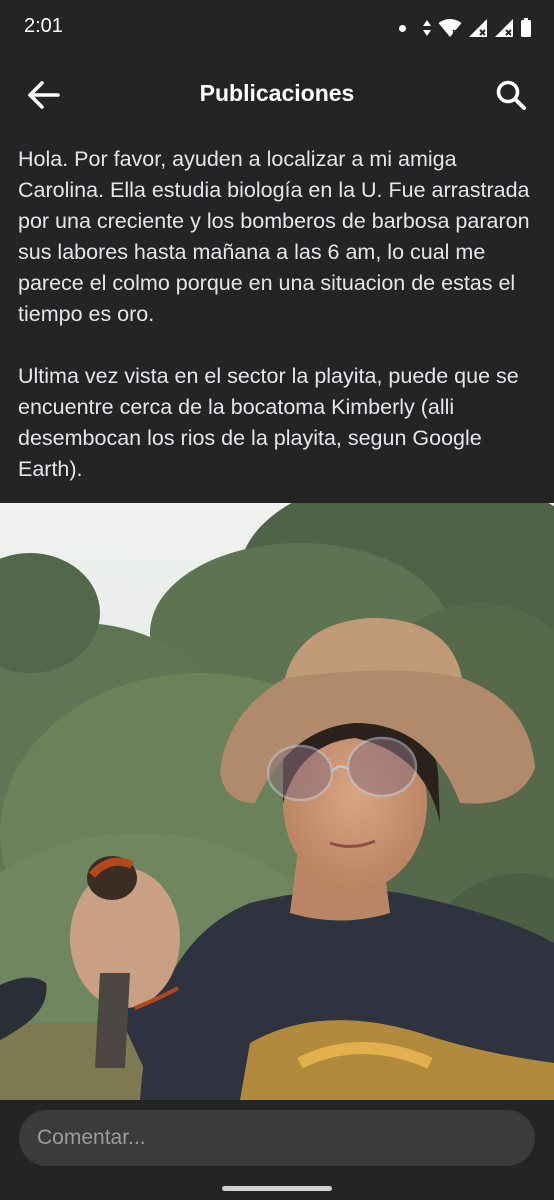 This screenshot has width=554, height=1200. Describe the element at coordinates (465, 28) in the screenshot. I see `status-icons: 5` at that location.